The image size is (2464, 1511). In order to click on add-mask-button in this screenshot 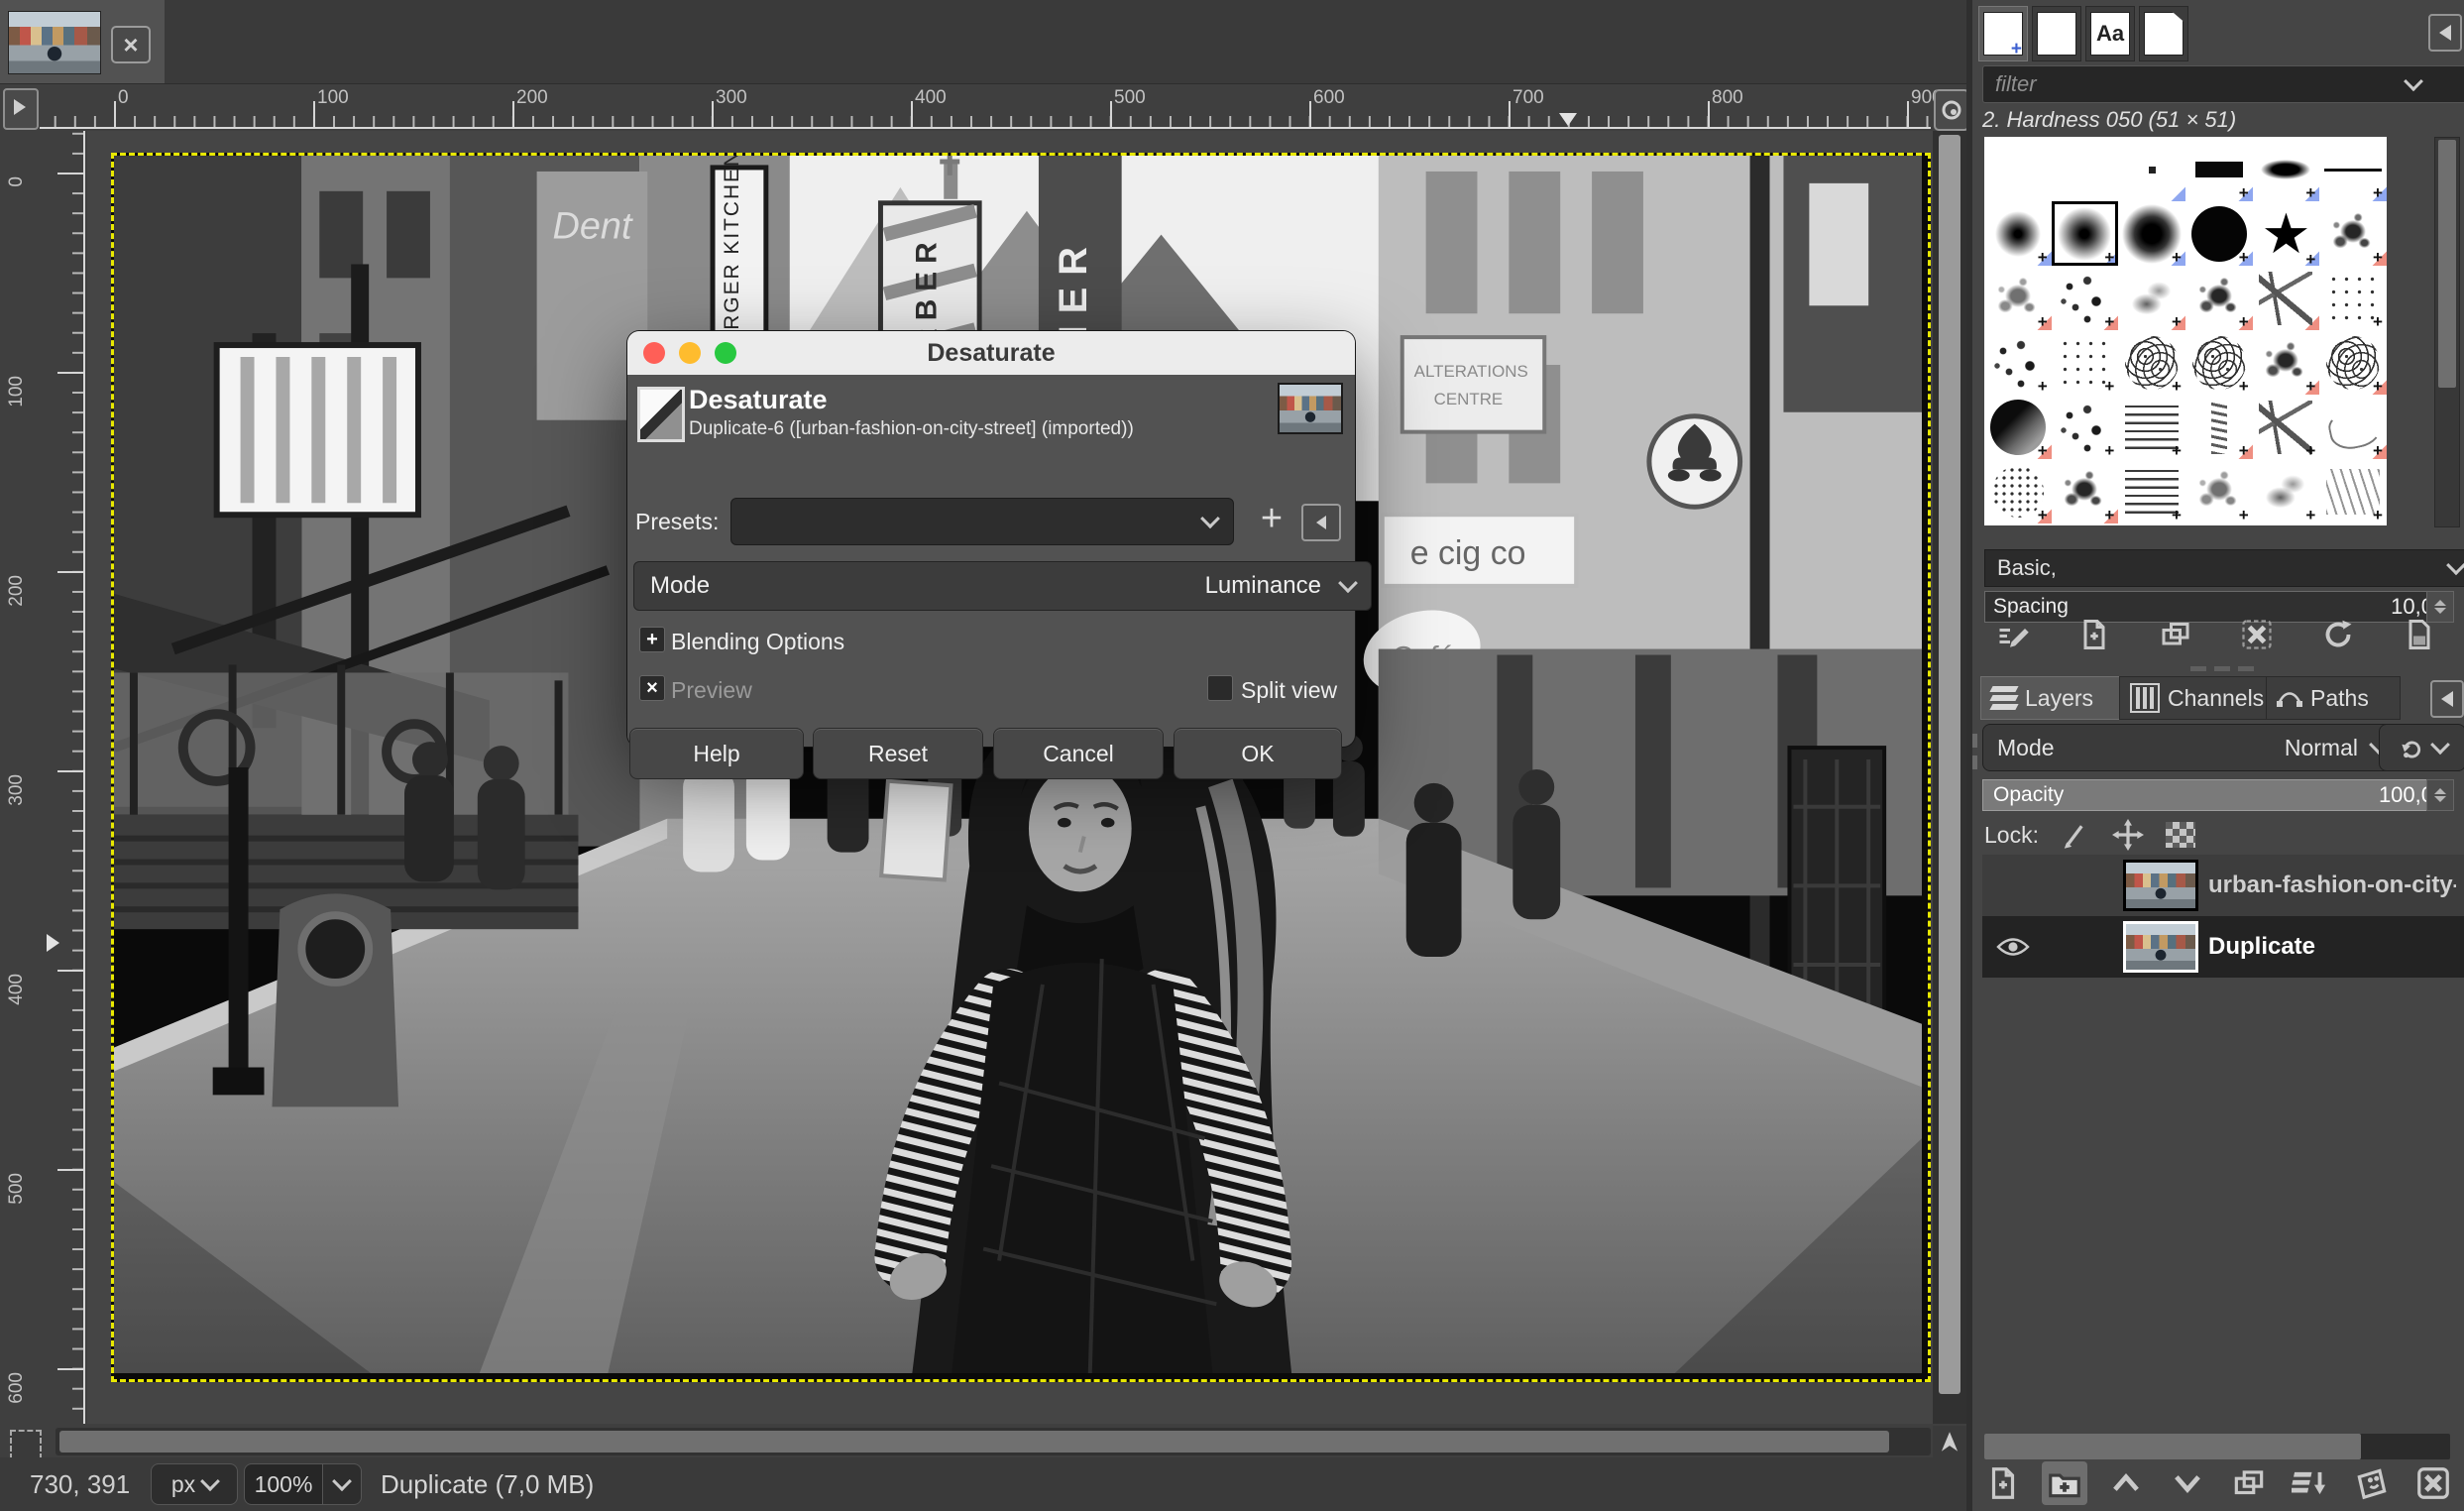, I will do `click(2372, 1483)`.